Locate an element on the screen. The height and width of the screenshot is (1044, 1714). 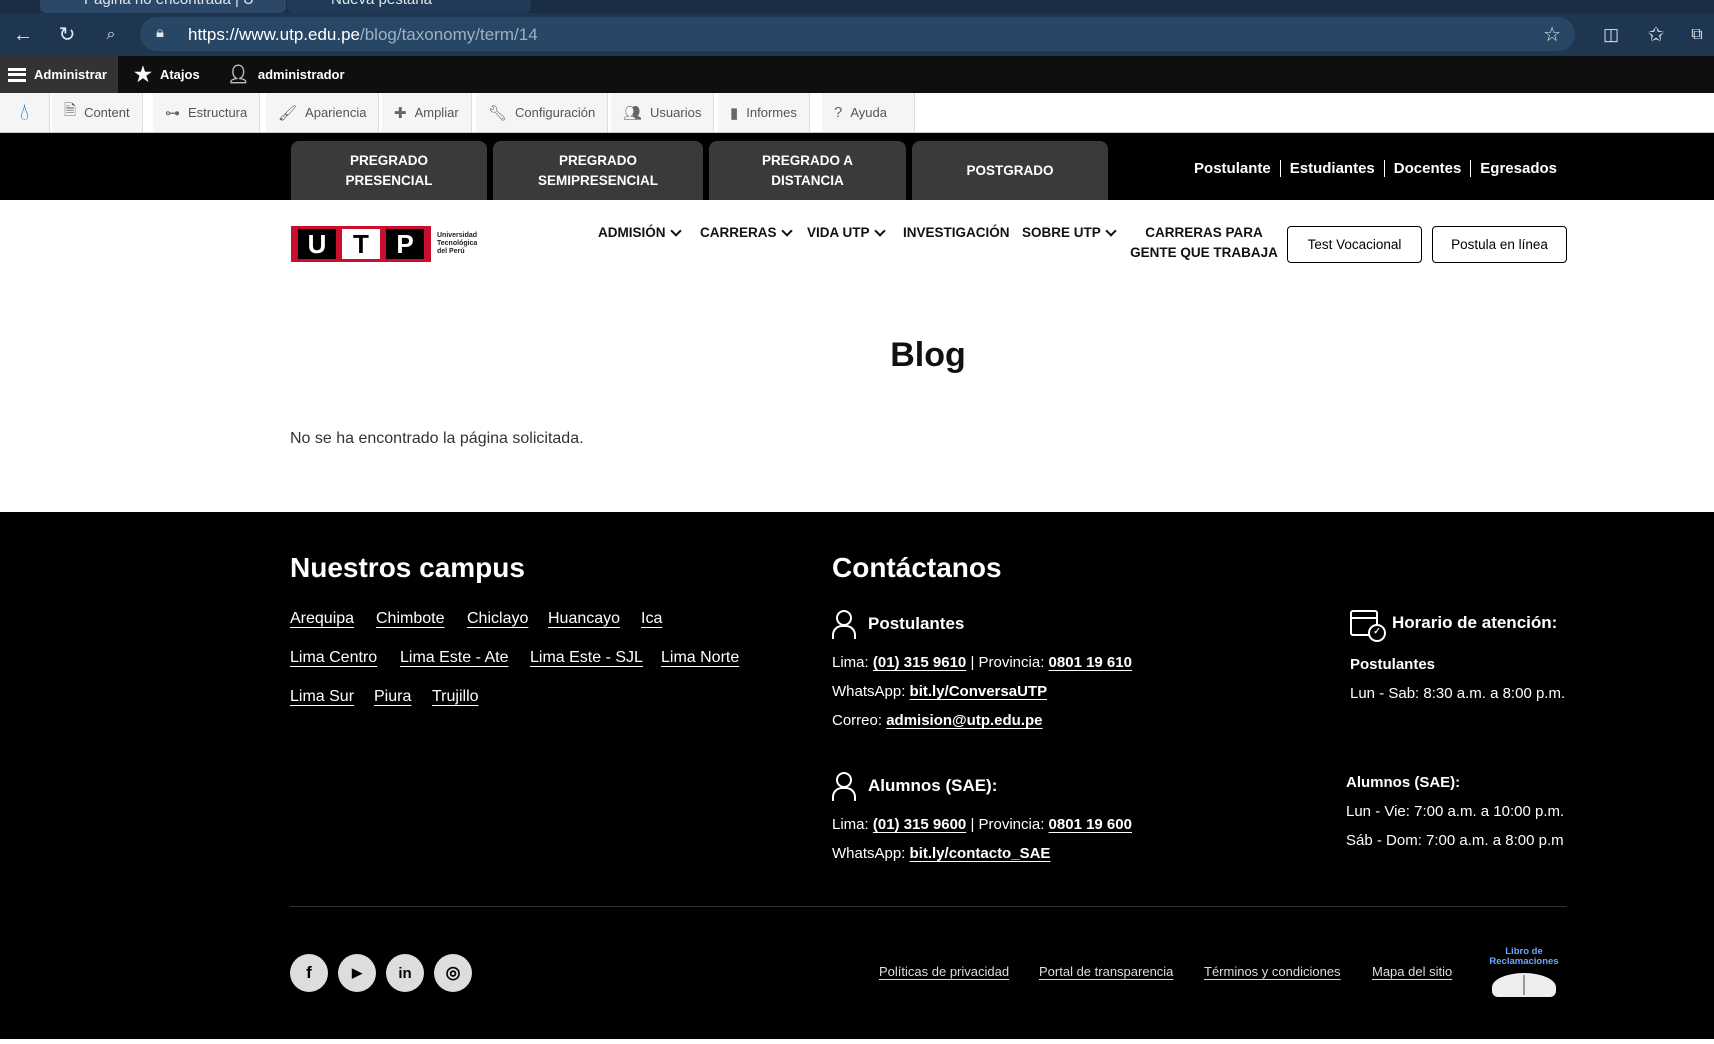
admin-menu-label: Configuración is located at coordinates (555, 112).